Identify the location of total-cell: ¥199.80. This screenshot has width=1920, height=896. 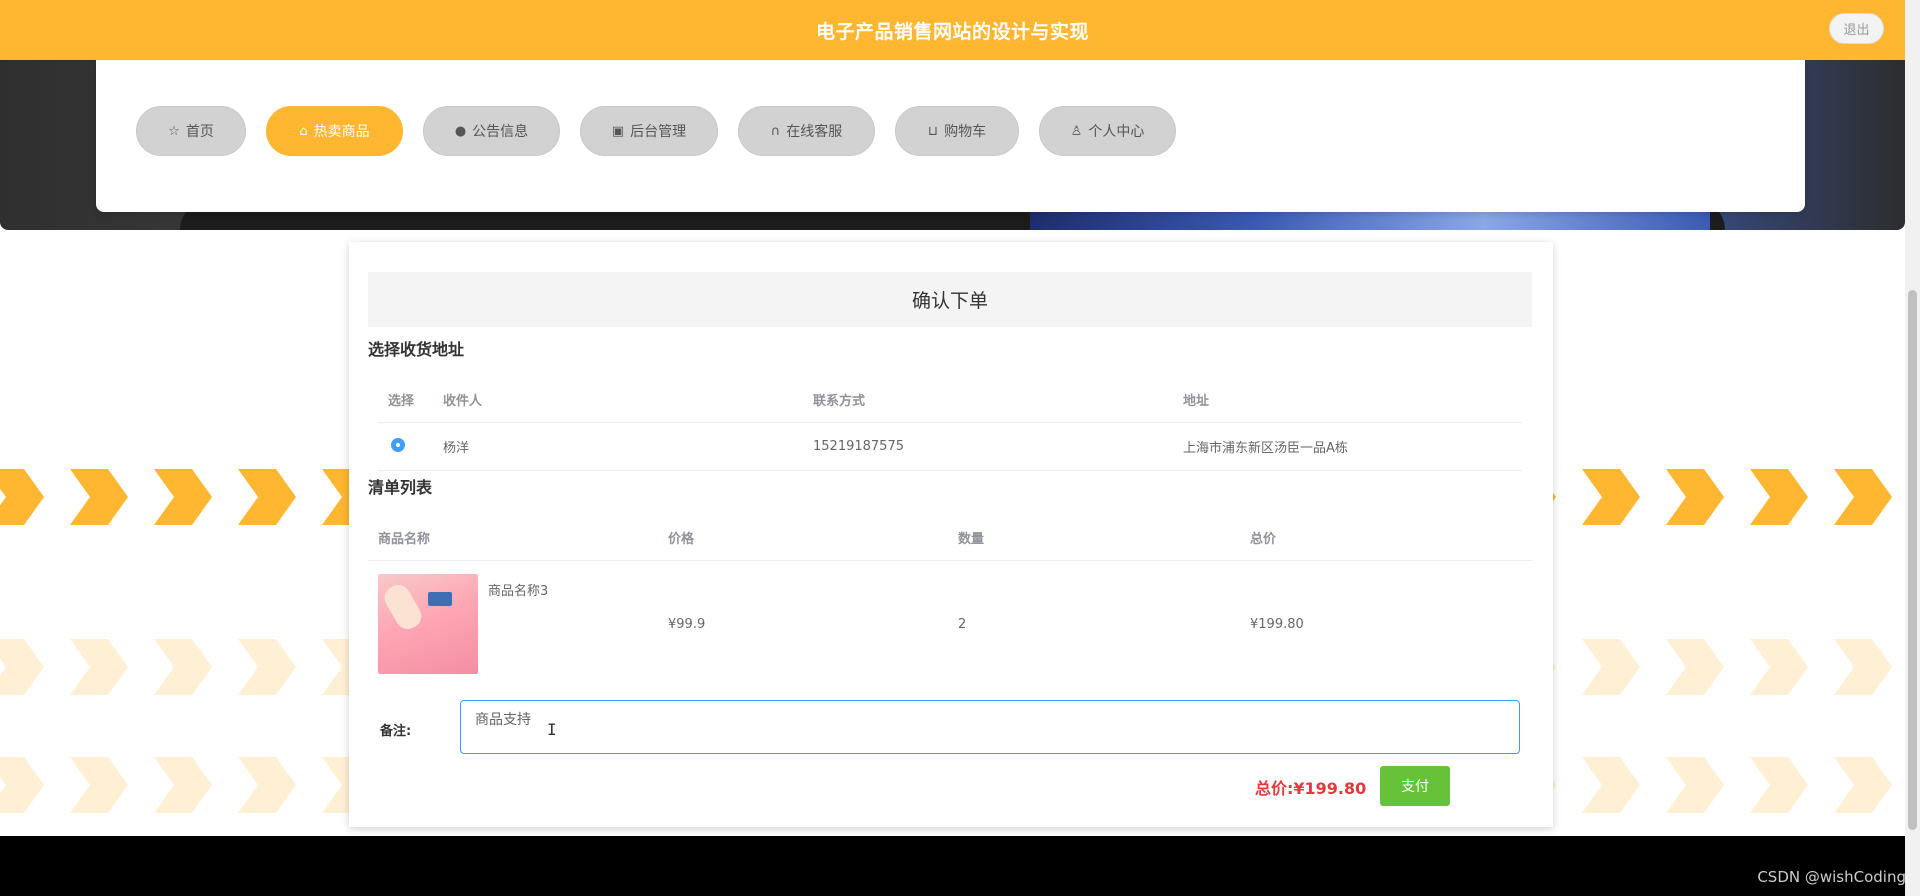
(1277, 624).